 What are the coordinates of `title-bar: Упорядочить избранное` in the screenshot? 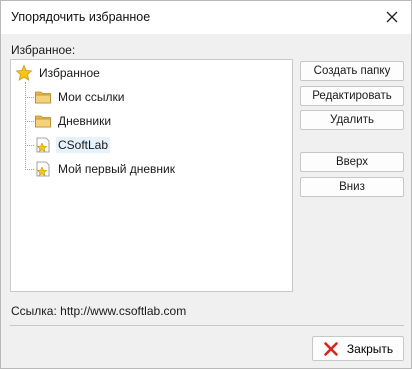 It's located at (206, 17).